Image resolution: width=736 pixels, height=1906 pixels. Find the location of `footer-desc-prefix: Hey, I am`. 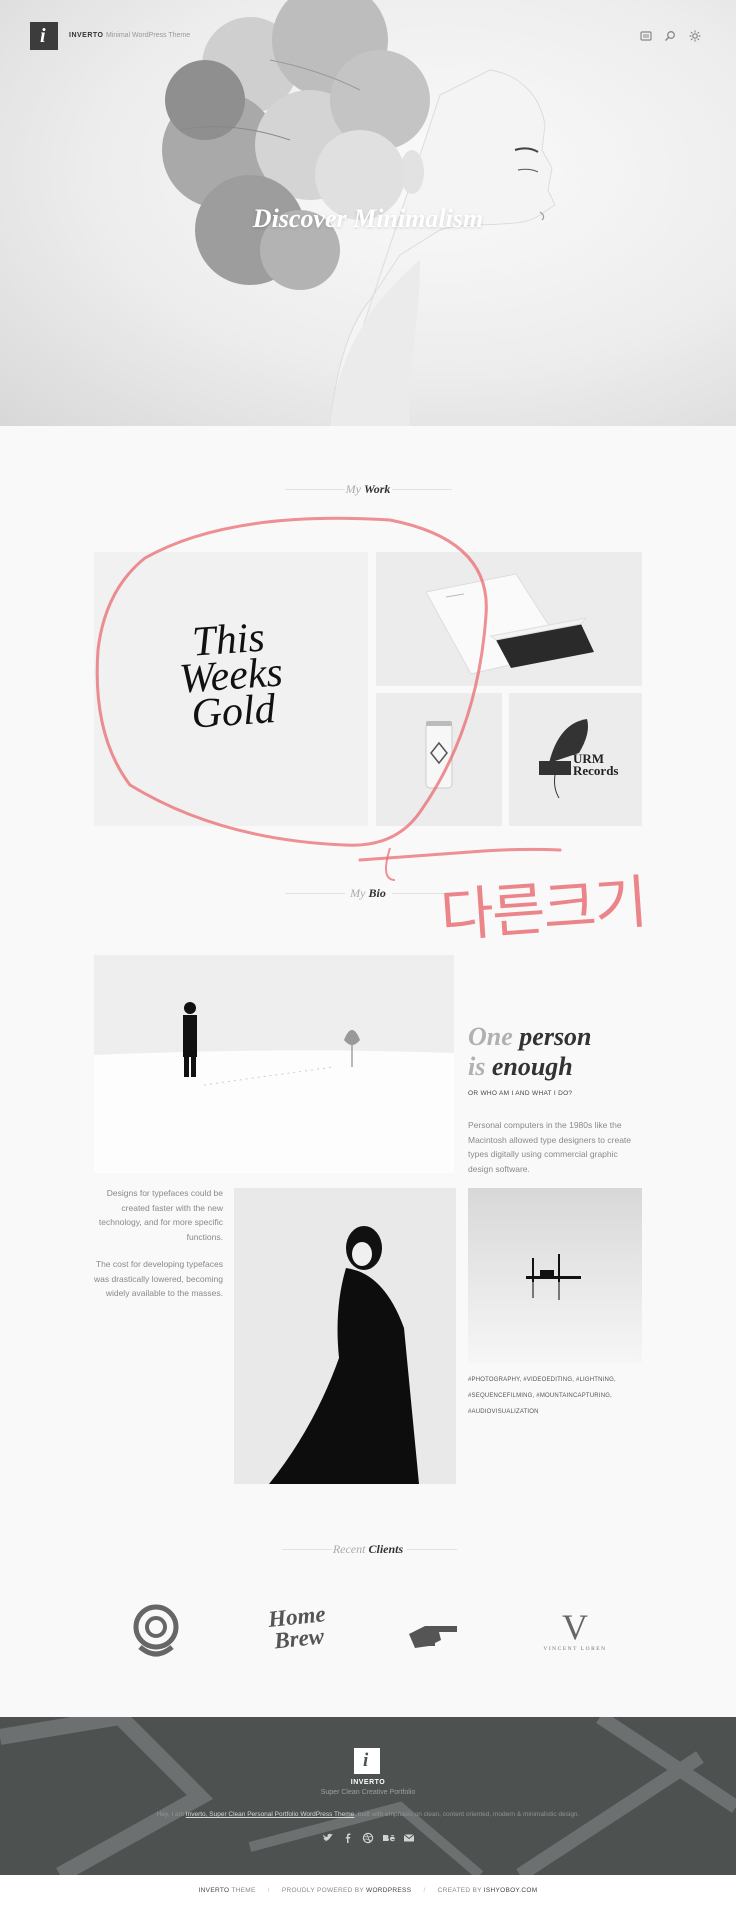

footer-desc-prefix: Hey, I am is located at coordinates (170, 1814).